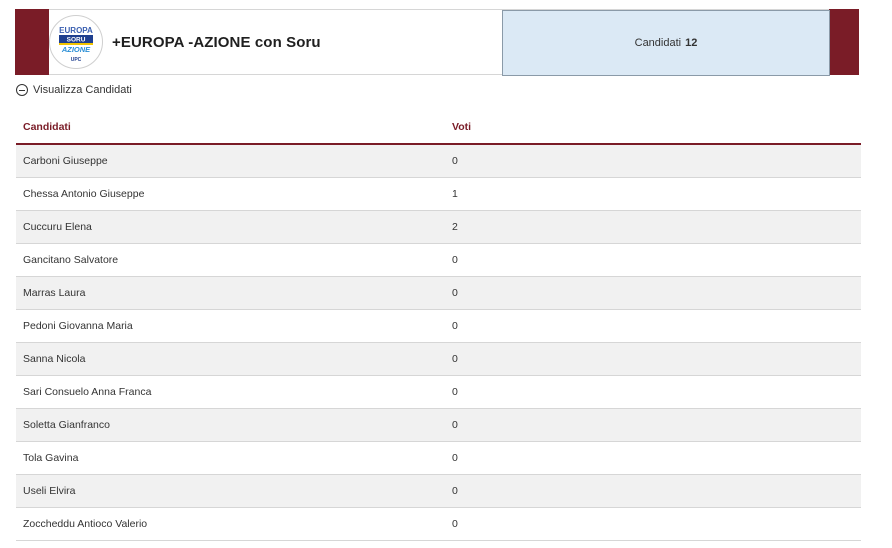 Image resolution: width=892 pixels, height=548 pixels. I want to click on table-row: Tola Gavina 0, so click(438, 458).